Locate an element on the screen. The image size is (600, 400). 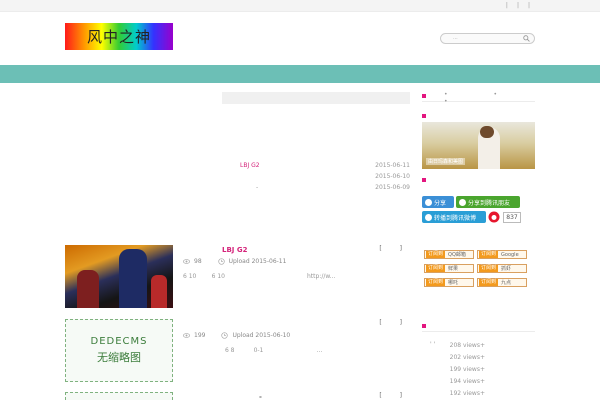
top-link-1: | is located at coordinates (507, 5).